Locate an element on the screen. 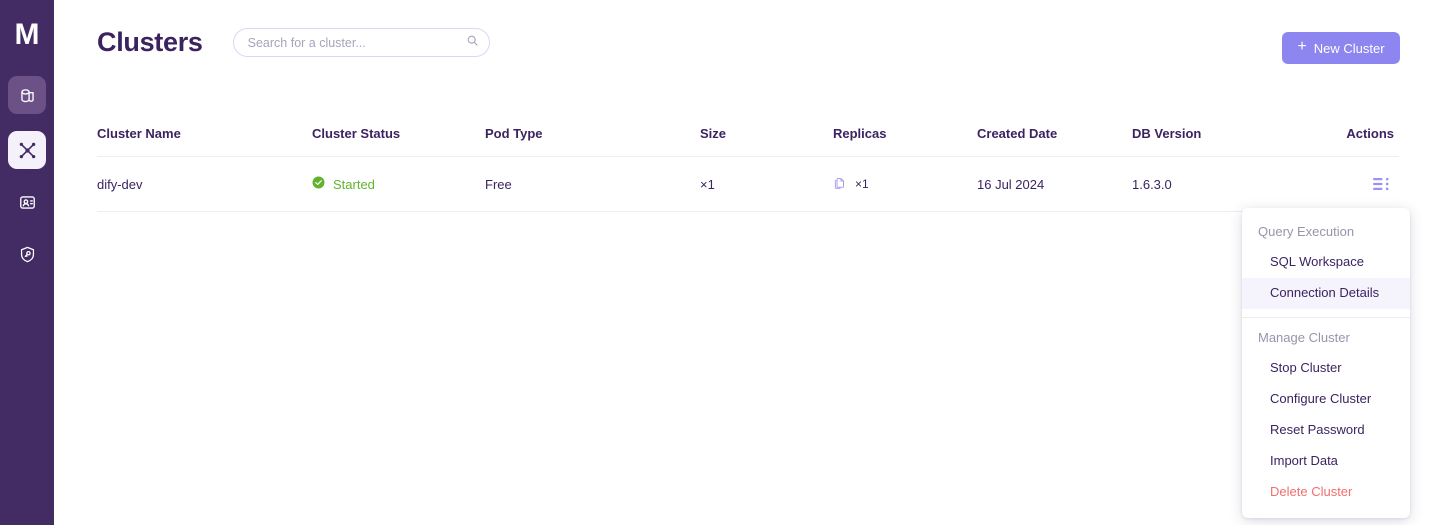  column-header-cluster-status: Cluster Status is located at coordinates (356, 133).